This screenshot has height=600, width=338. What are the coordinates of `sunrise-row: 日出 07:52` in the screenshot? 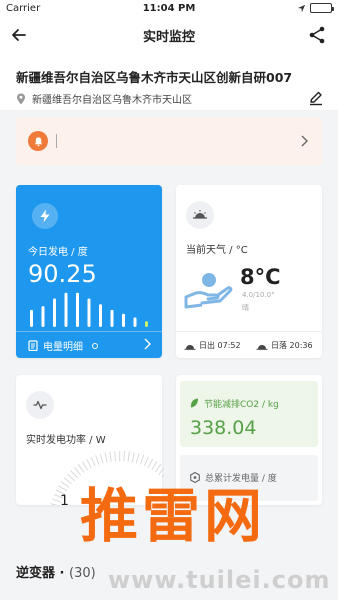 It's located at (212, 345).